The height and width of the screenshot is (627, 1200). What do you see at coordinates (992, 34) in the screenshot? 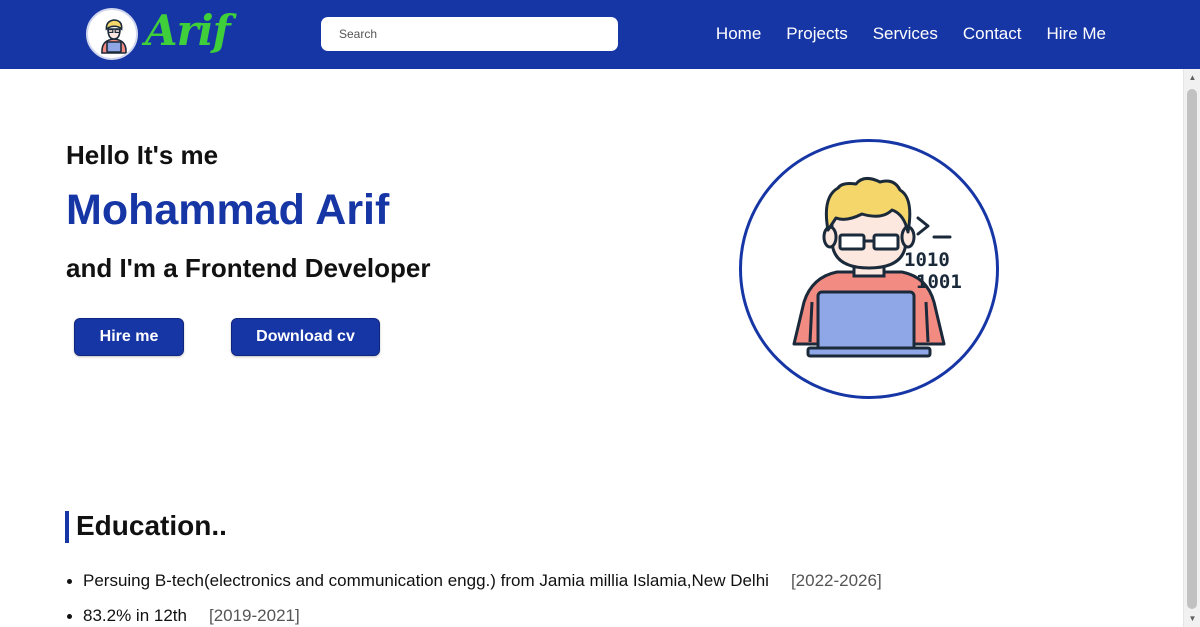
I see `nav-link-contact: Contact` at bounding box center [992, 34].